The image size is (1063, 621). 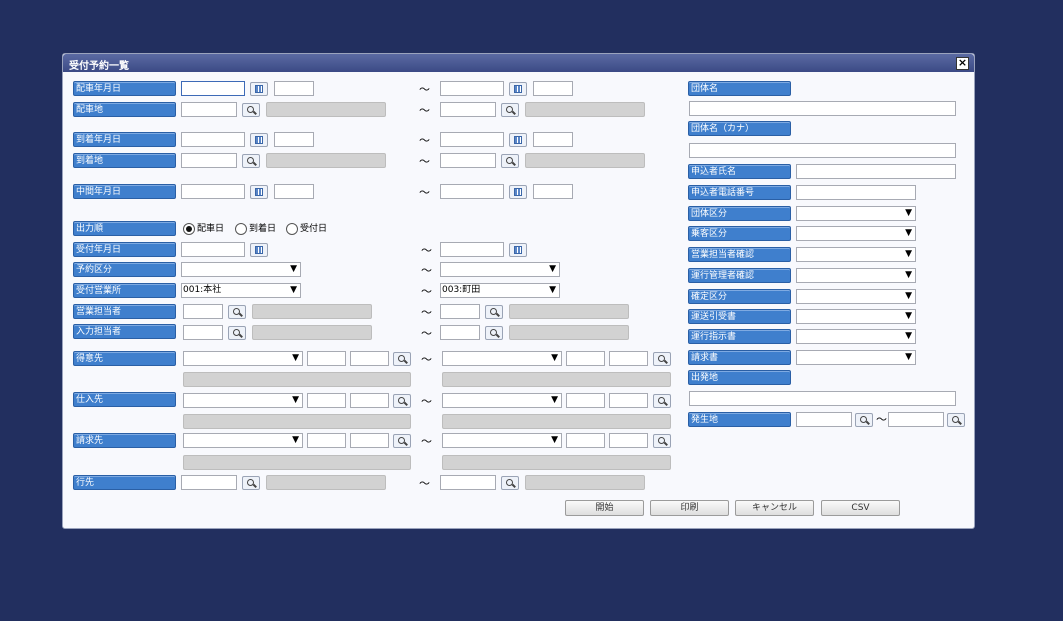 What do you see at coordinates (585, 400) in the screenshot?
I see `supplier-to-code1` at bounding box center [585, 400].